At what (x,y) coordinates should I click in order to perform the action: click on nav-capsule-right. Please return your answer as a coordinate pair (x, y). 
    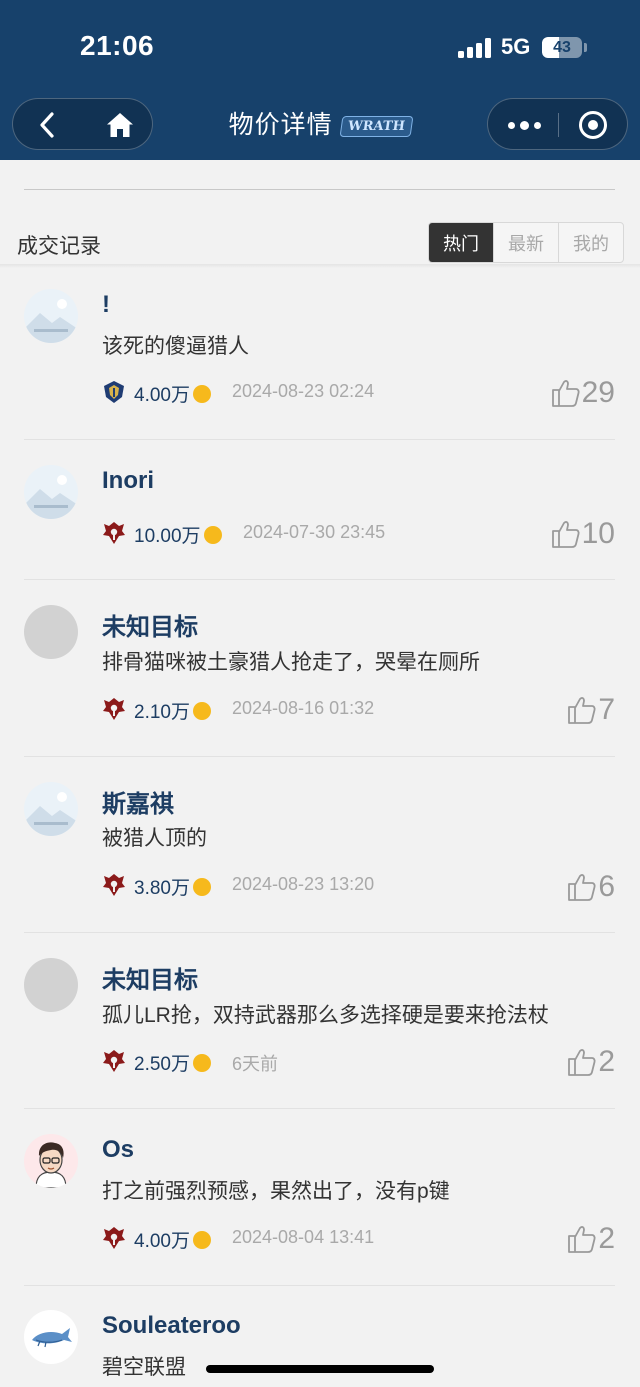
    Looking at the image, I should click on (557, 124).